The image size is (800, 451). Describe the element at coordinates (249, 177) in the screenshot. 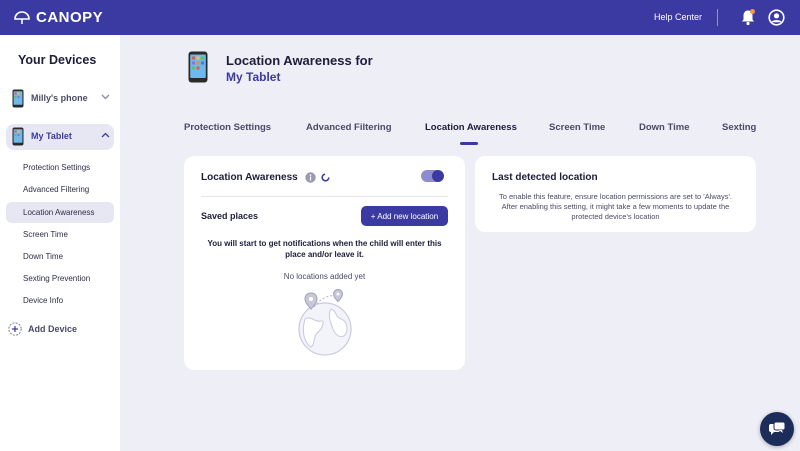

I see `location-awareness-title: Location Awareness` at that location.